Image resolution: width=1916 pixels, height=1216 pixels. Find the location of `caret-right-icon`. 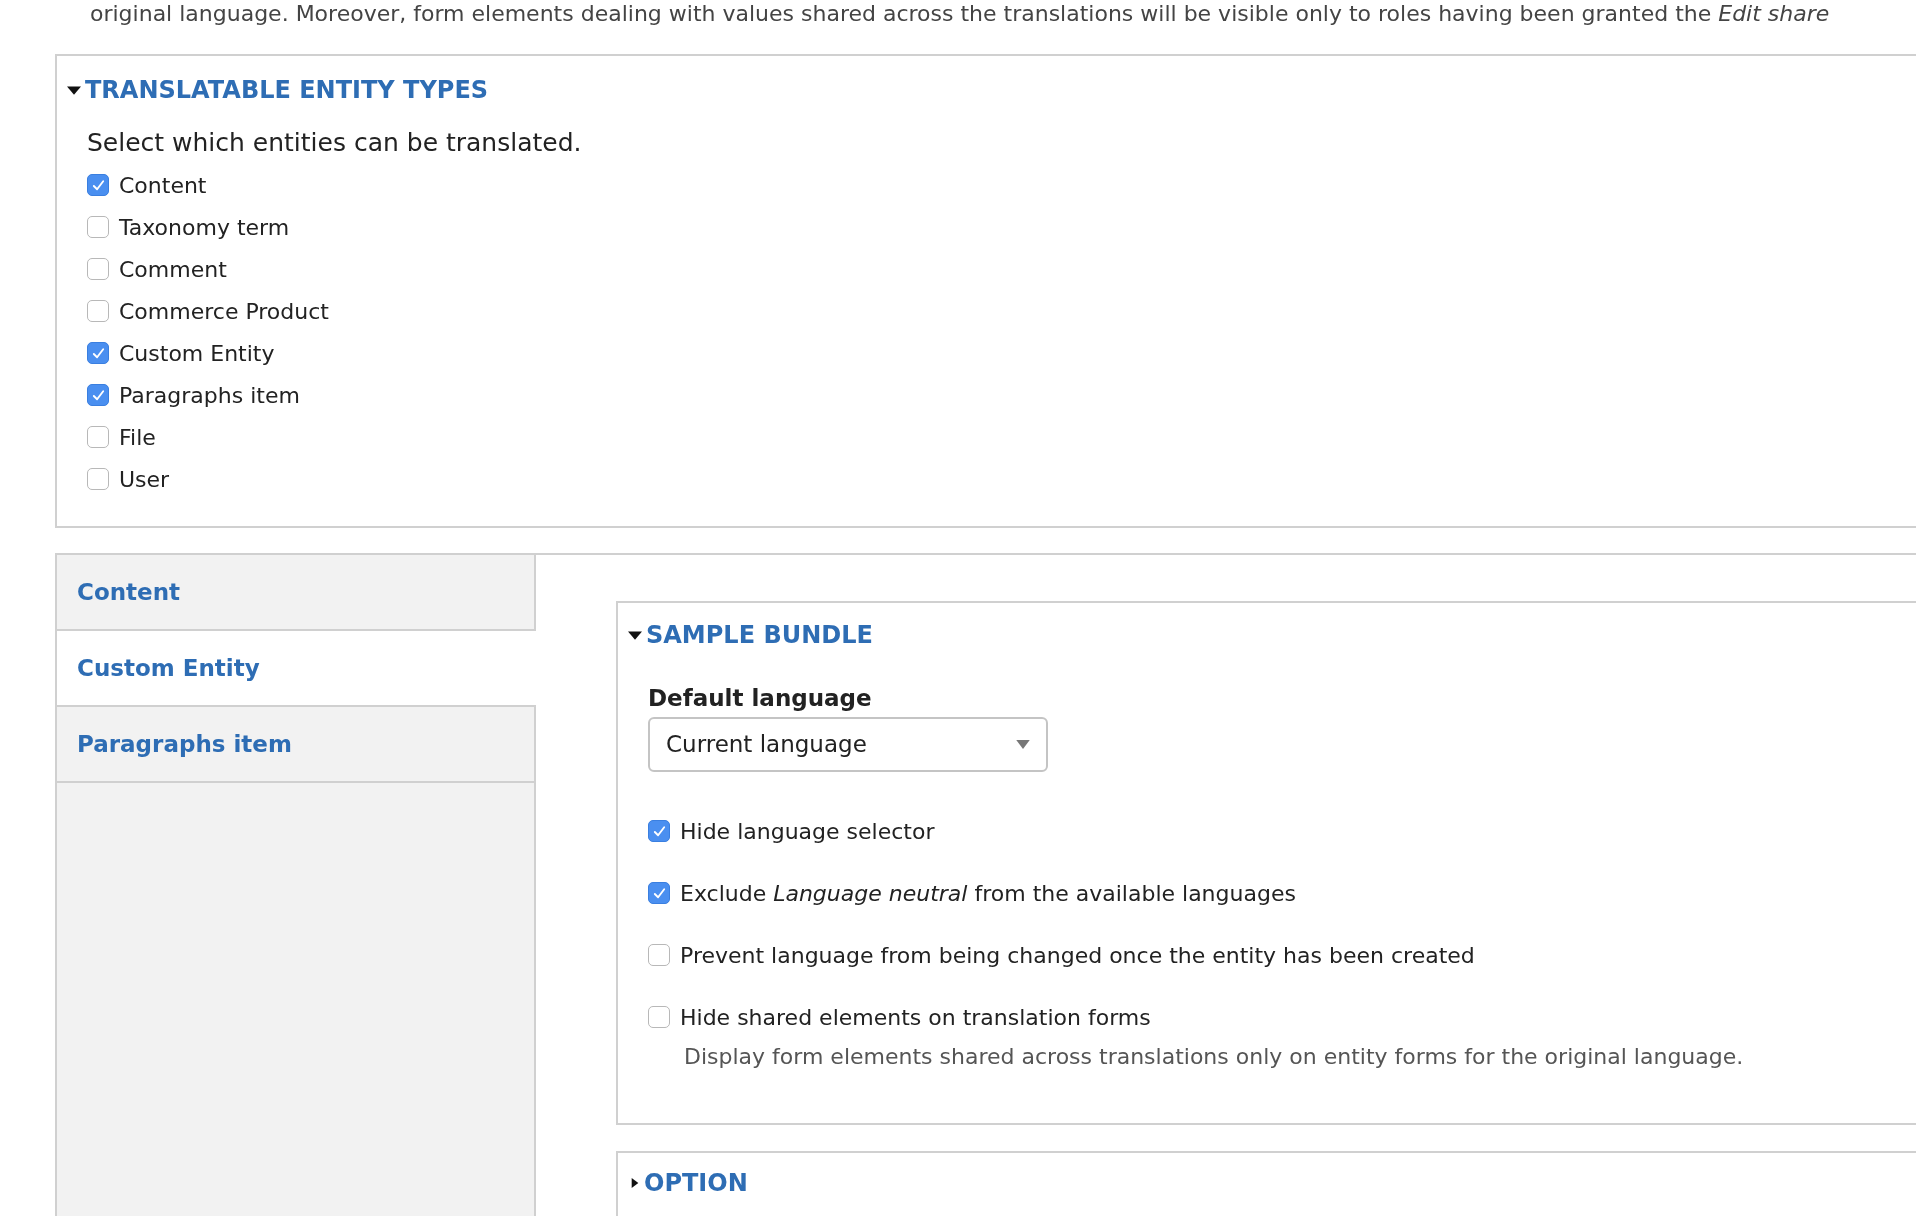

caret-right-icon is located at coordinates (635, 1183).